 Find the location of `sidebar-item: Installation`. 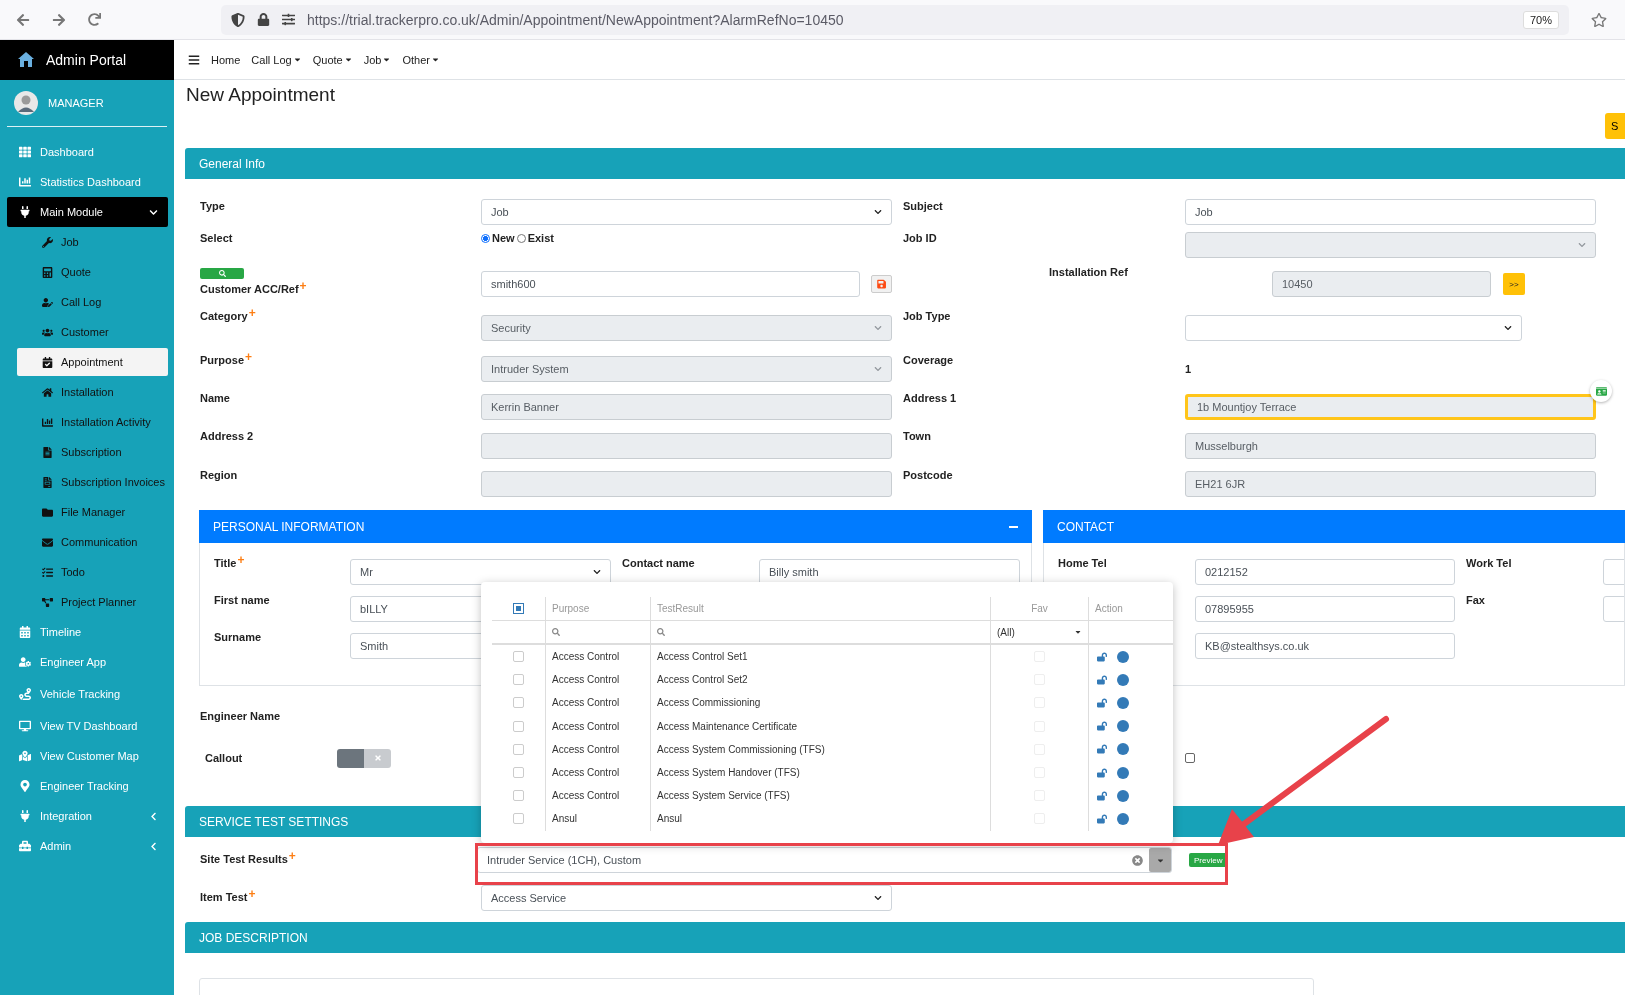

sidebar-item: Installation is located at coordinates (92, 392).